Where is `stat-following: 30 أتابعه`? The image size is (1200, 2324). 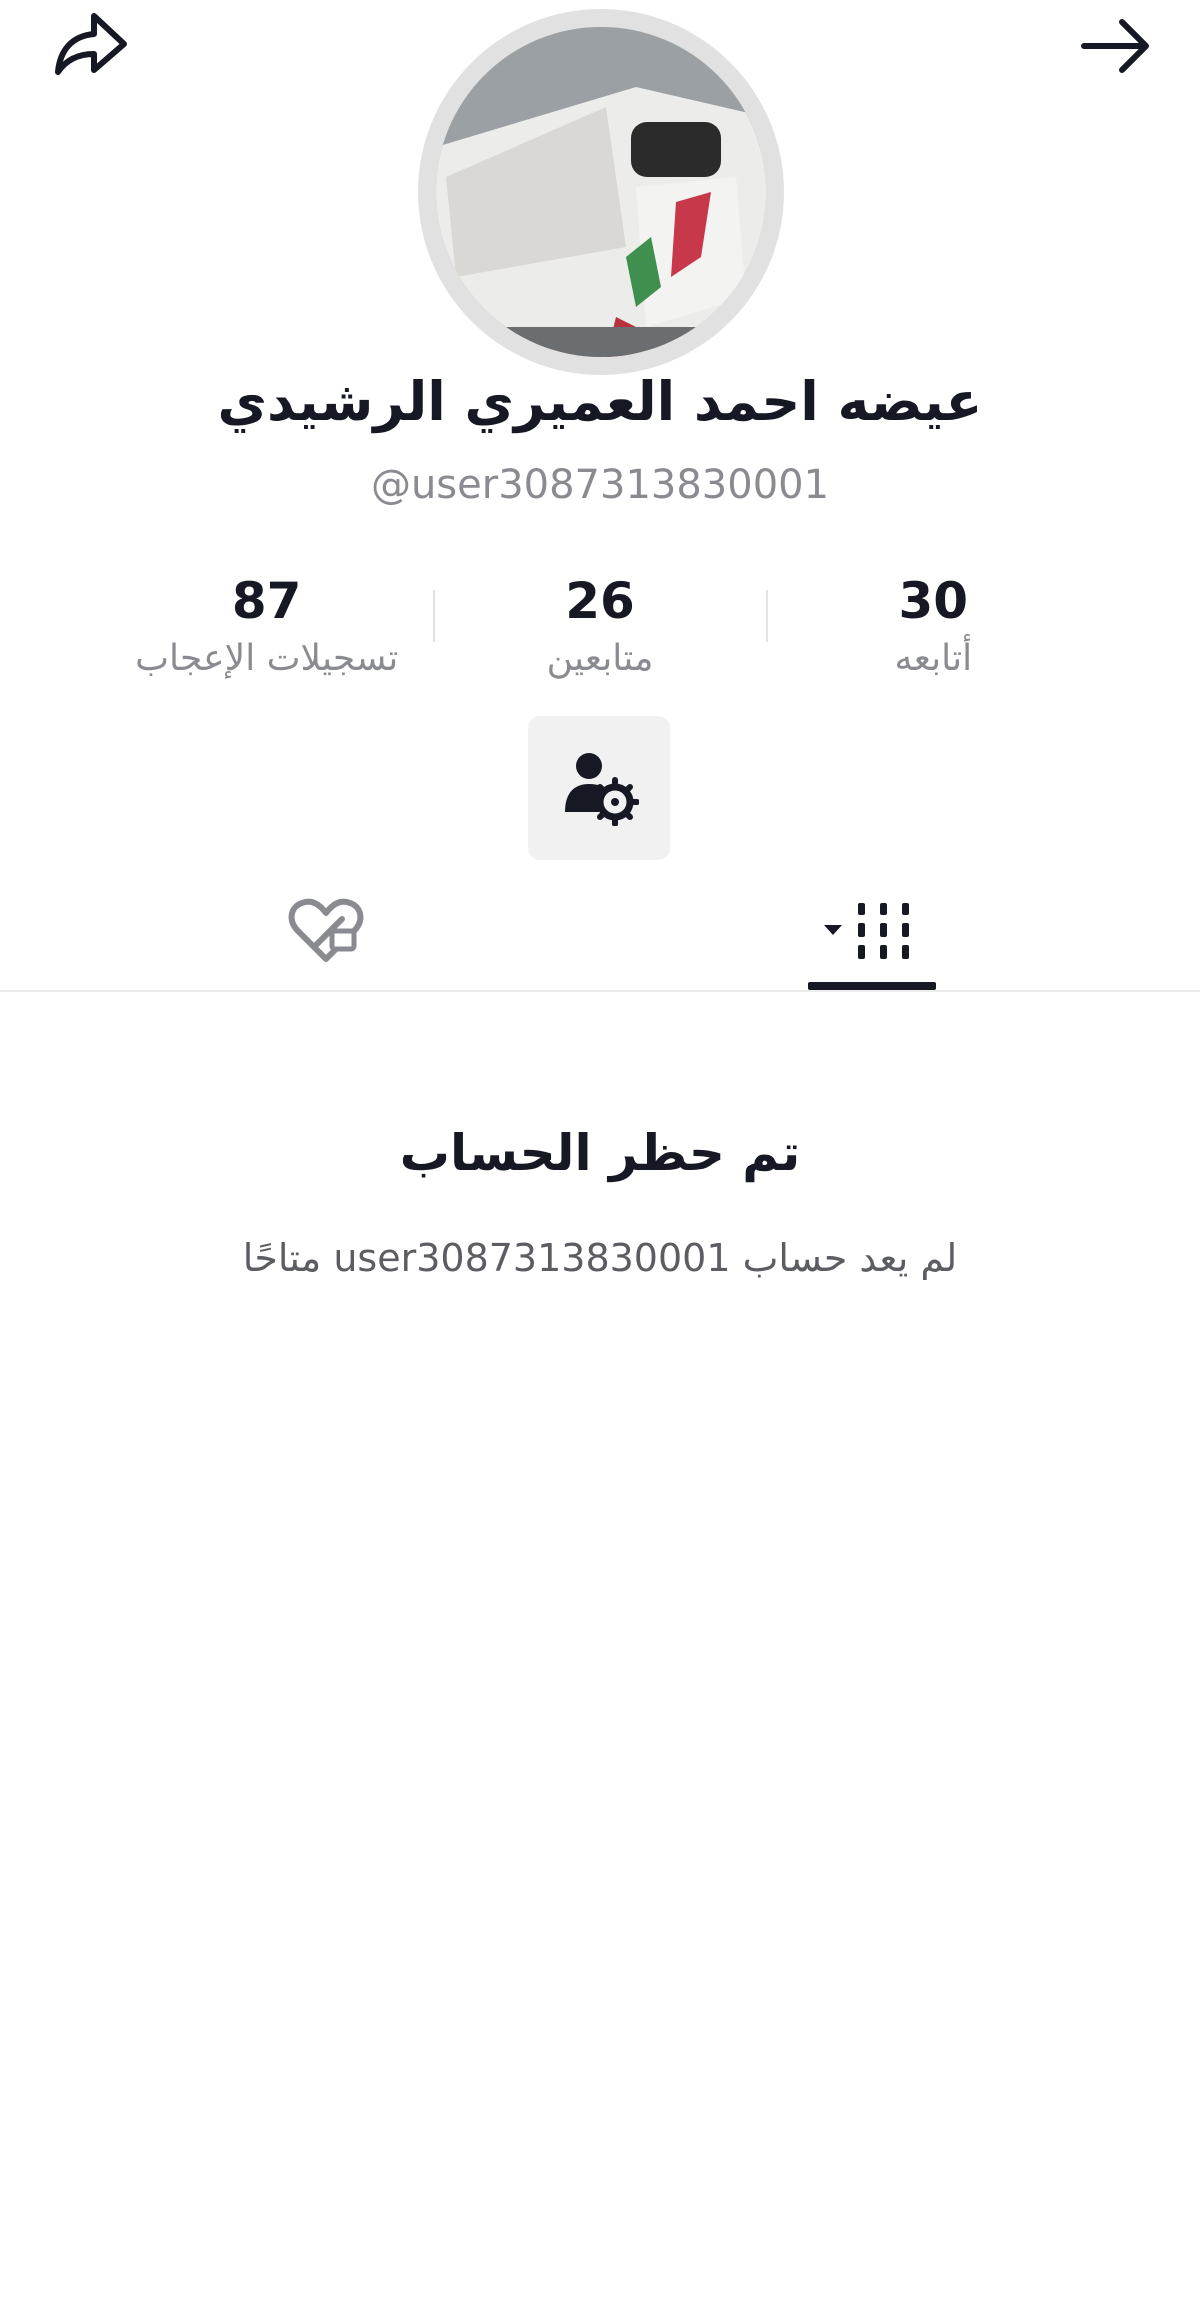 stat-following: 30 أتابعه is located at coordinates (933, 628).